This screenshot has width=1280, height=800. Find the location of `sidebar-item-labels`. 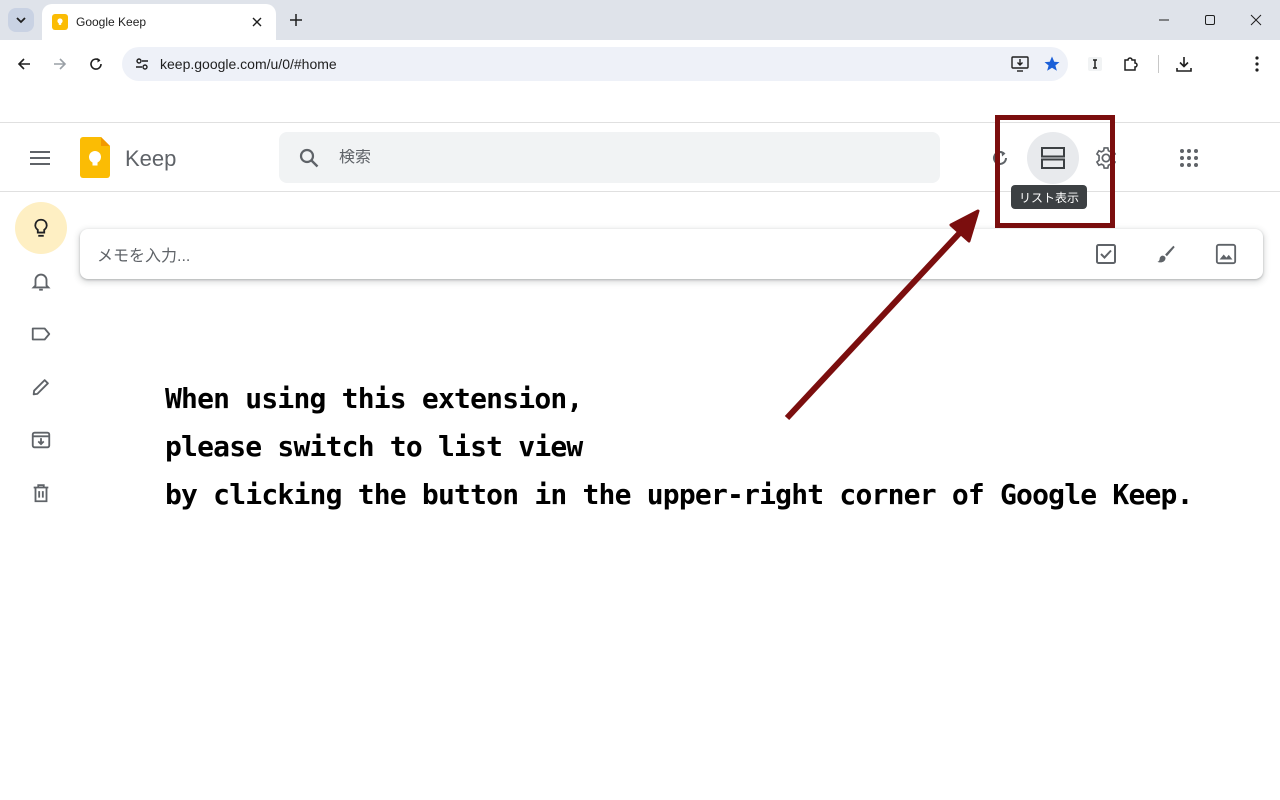

sidebar-item-labels is located at coordinates (41, 334).